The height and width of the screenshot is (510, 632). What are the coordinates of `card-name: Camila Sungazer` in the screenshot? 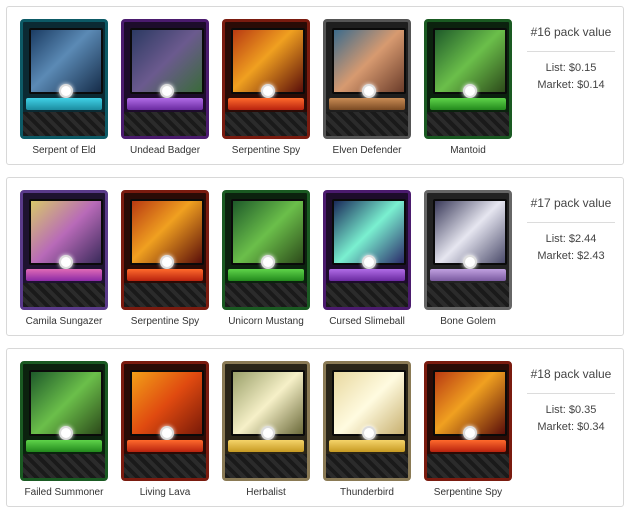 It's located at (64, 321).